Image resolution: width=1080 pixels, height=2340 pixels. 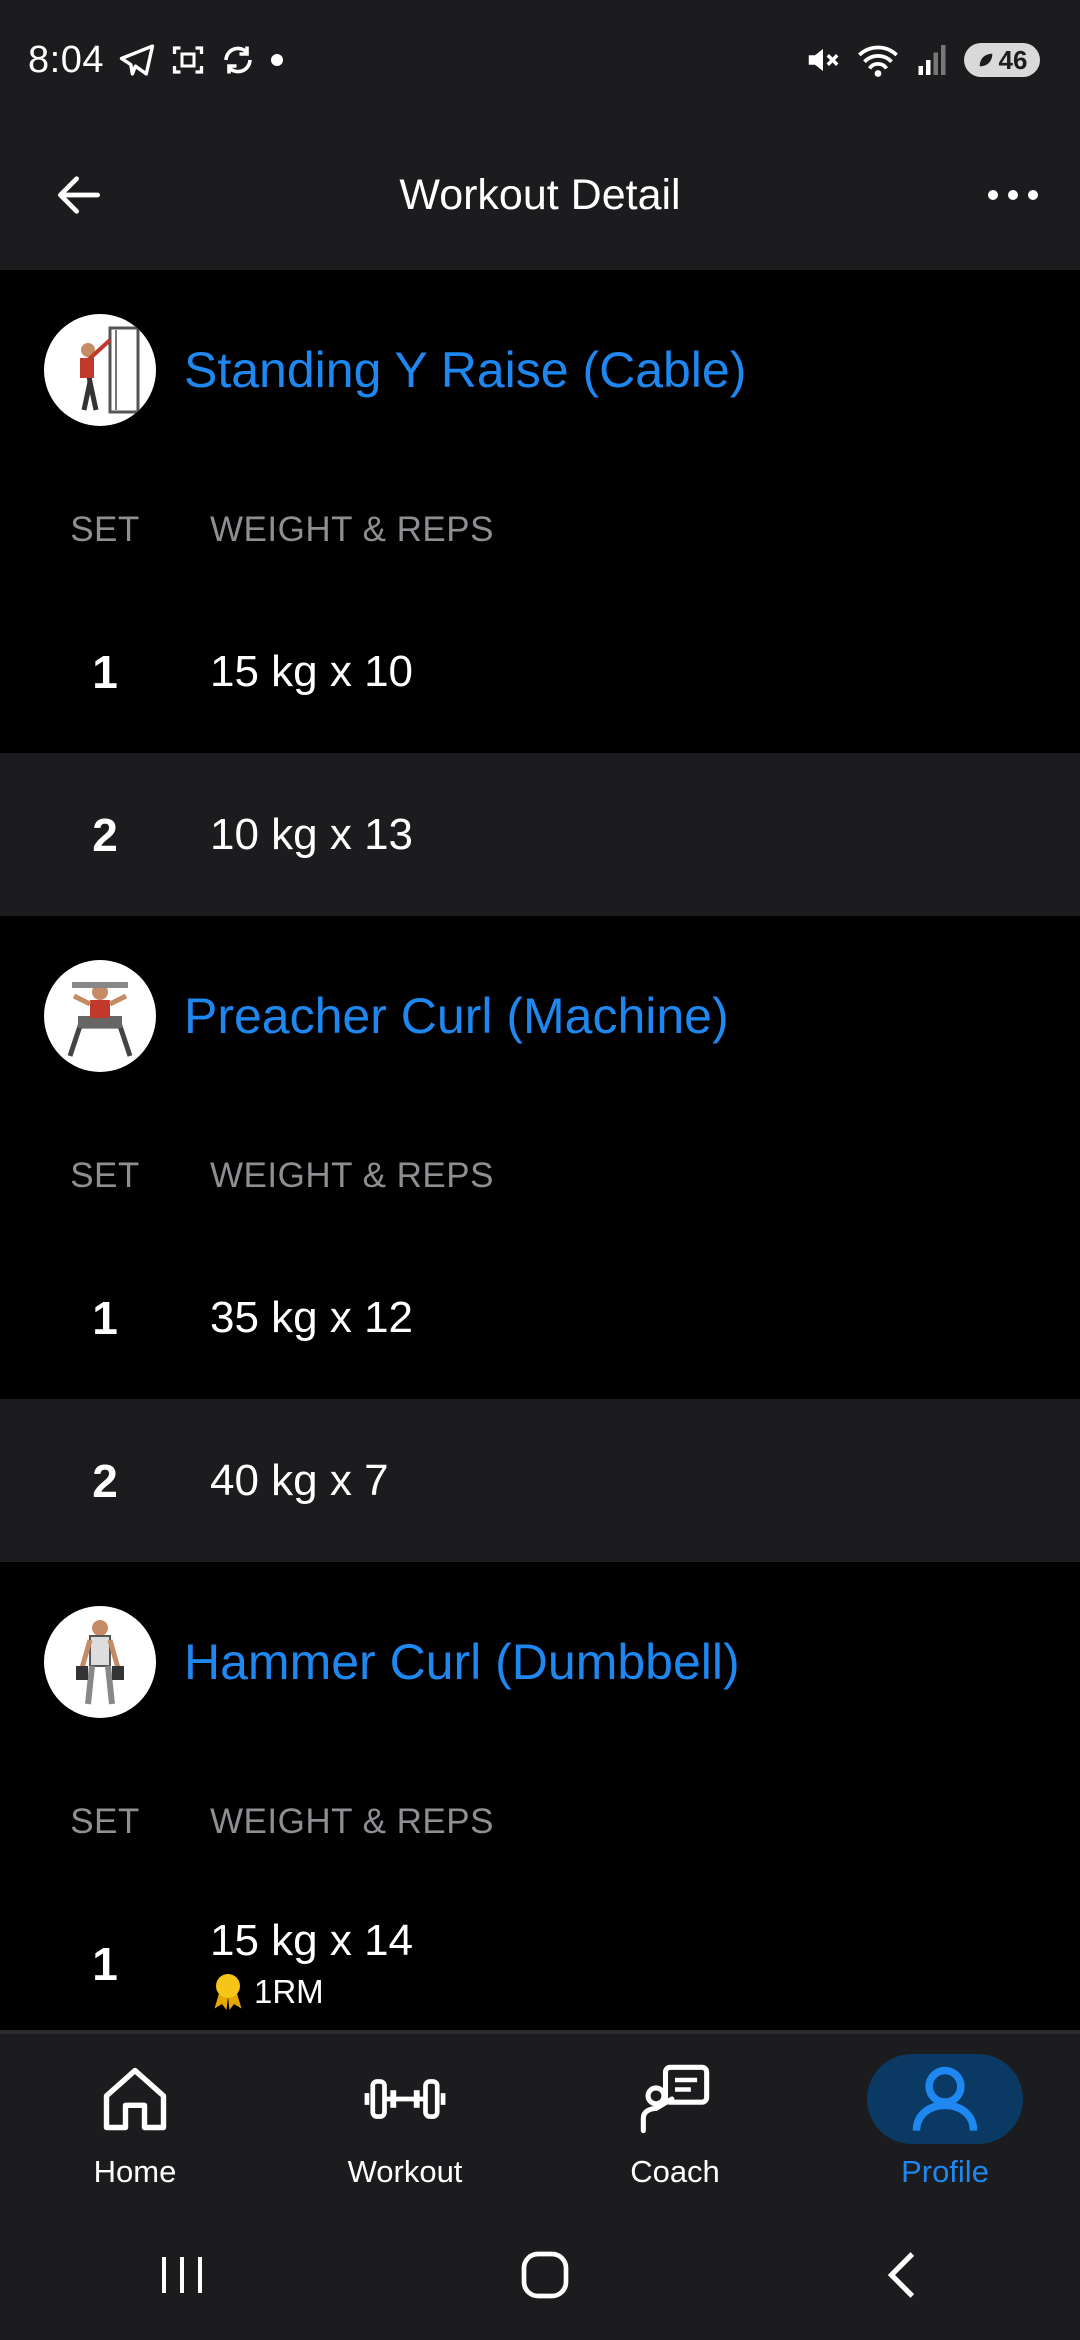 What do you see at coordinates (932, 60) in the screenshot?
I see `signal-icon` at bounding box center [932, 60].